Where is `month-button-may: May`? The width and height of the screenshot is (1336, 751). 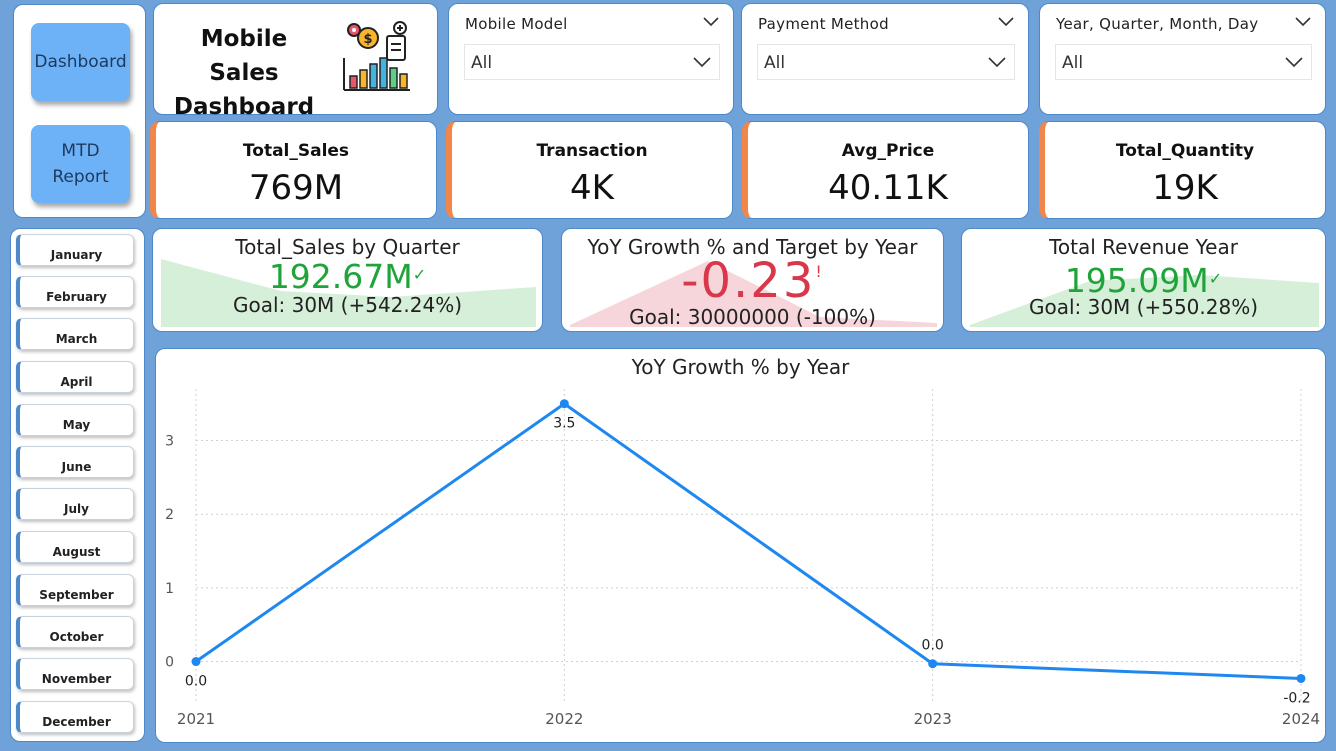 month-button-may: May is located at coordinates (75, 420).